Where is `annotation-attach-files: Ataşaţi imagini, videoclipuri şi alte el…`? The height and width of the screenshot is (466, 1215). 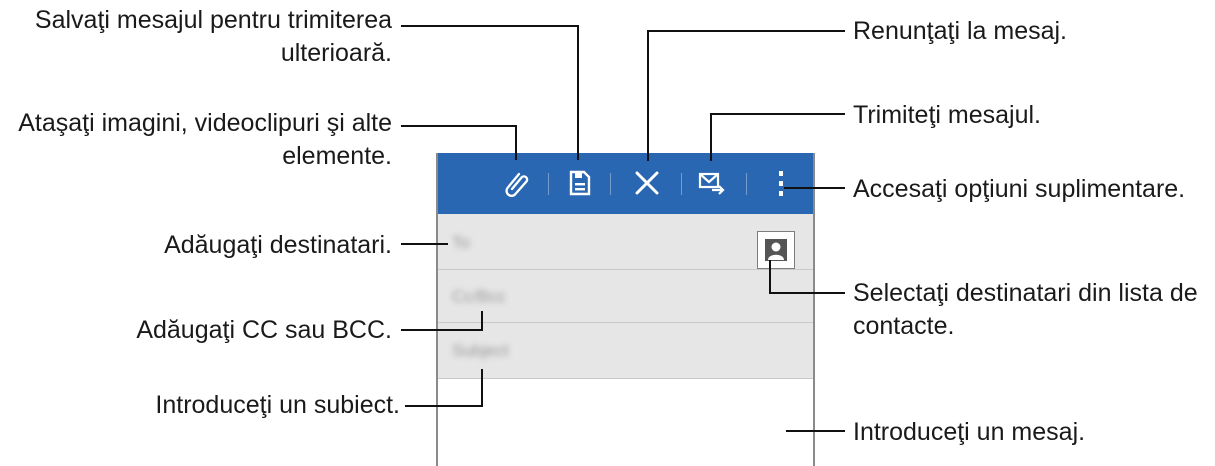
annotation-attach-files: Ataşaţi imagini, videoclipuri şi alte el… is located at coordinates (205, 139).